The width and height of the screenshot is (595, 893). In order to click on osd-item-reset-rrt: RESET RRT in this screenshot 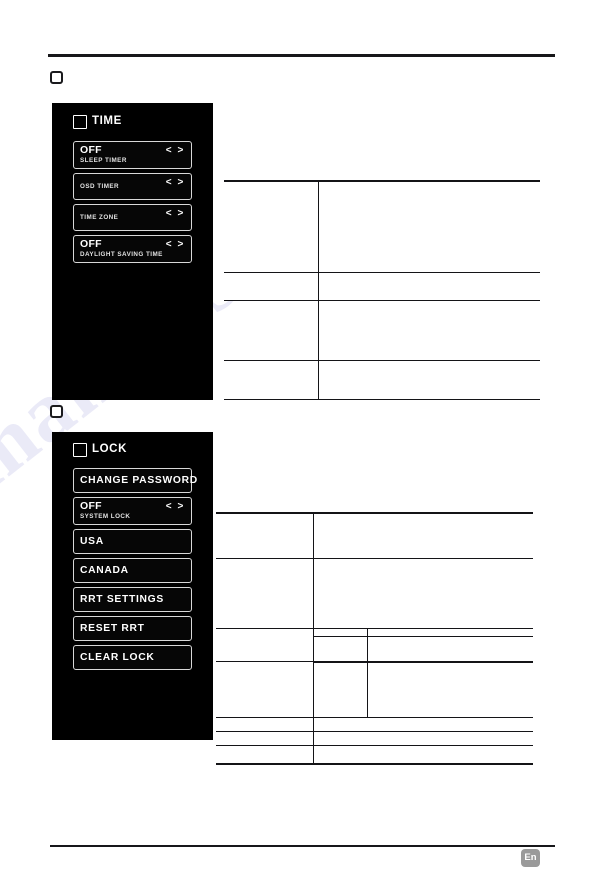, I will do `click(132, 628)`.